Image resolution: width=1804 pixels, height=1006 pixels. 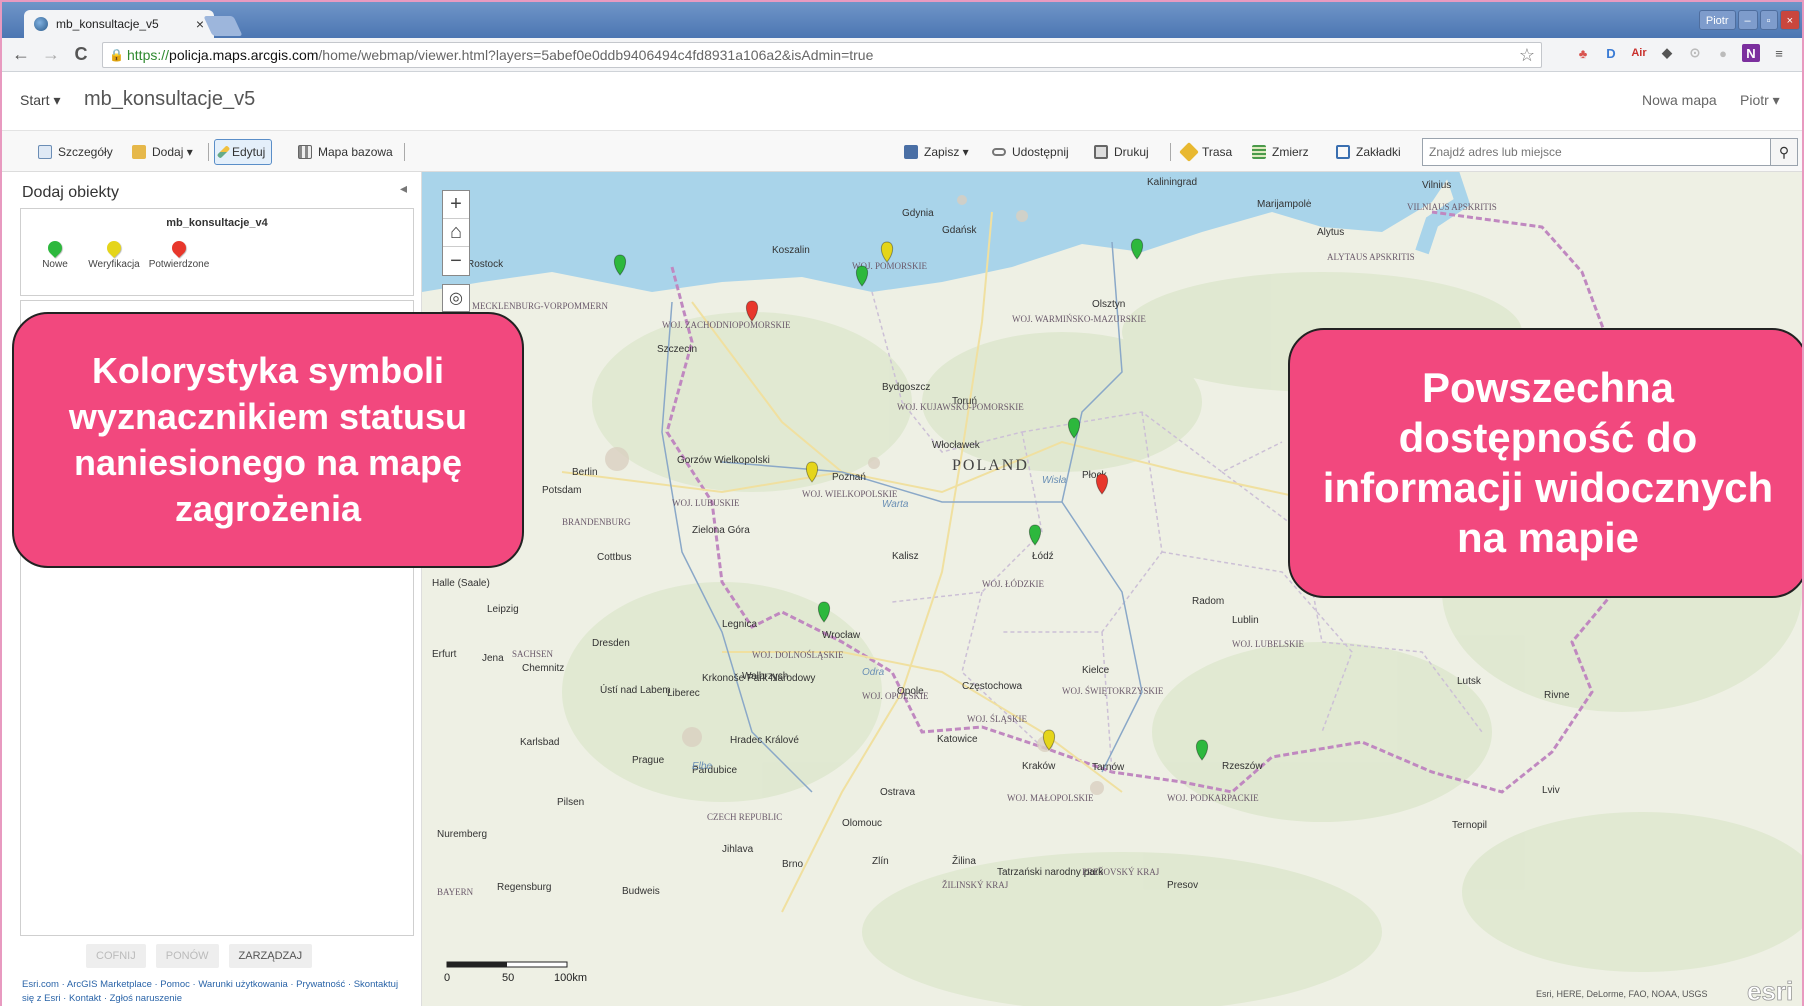 What do you see at coordinates (55, 264) in the screenshot?
I see `template-label: Nowe` at bounding box center [55, 264].